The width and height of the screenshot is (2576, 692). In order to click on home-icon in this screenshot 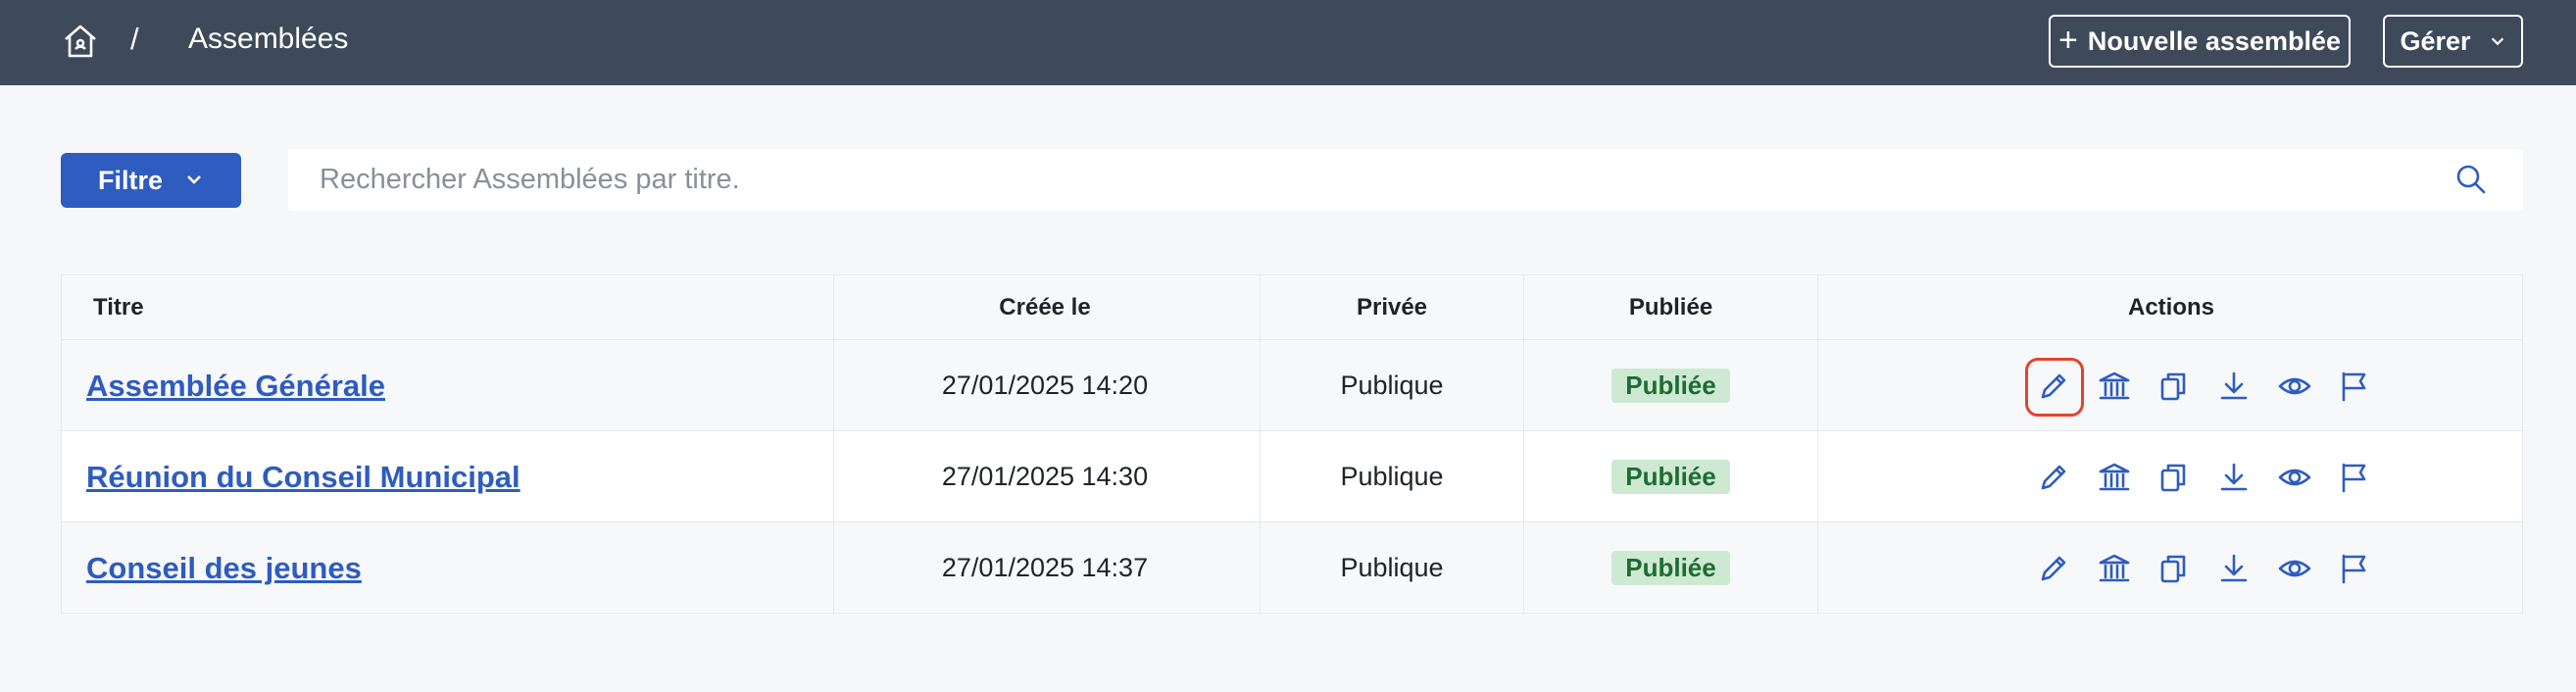, I will do `click(80, 41)`.